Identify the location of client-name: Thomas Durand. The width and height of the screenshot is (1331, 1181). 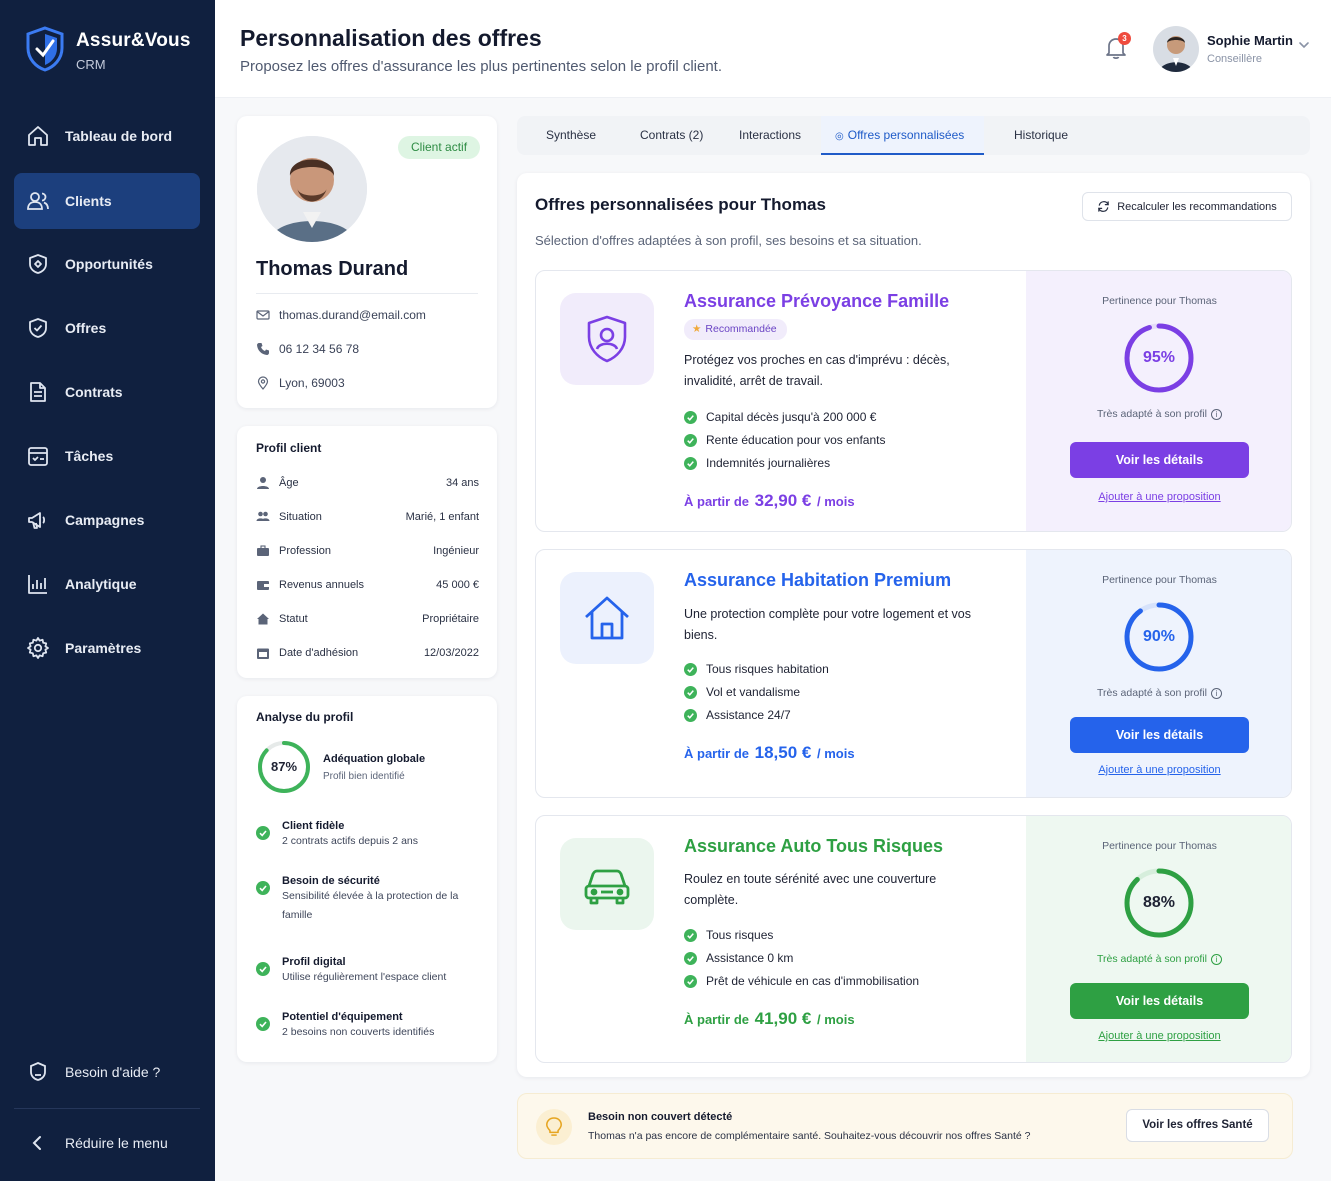
(332, 269).